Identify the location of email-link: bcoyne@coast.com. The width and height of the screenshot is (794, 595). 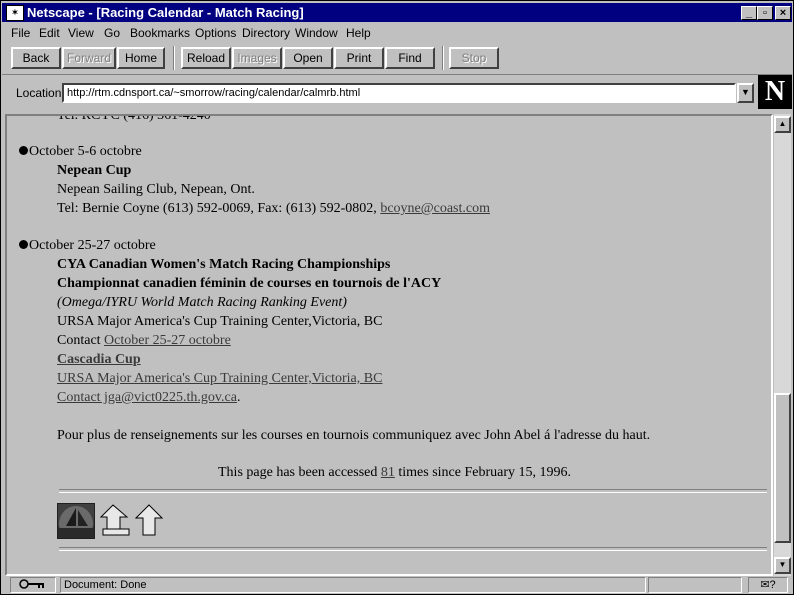
(435, 208).